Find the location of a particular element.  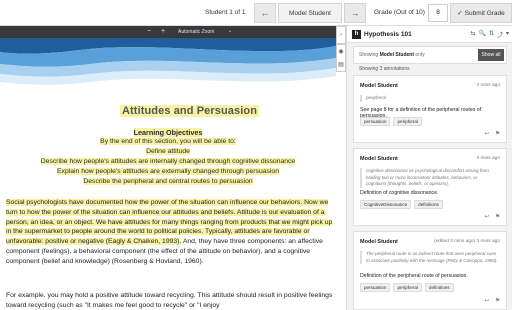

annotation-quote: peripheral is located at coordinates (429, 98).